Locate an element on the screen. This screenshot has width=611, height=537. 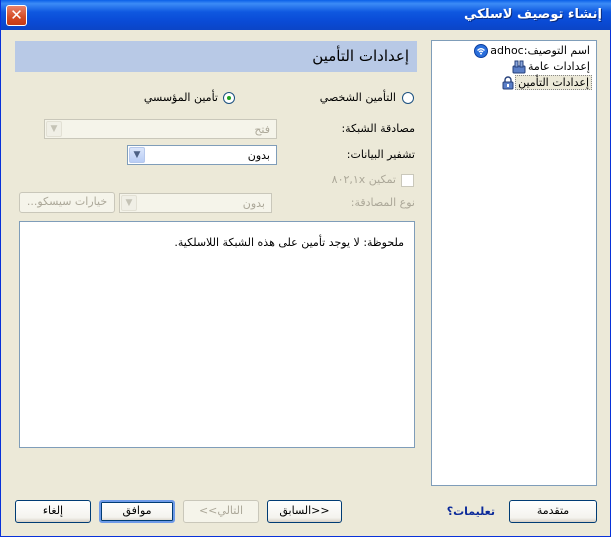
close-icon: ✕ is located at coordinates (16, 15).